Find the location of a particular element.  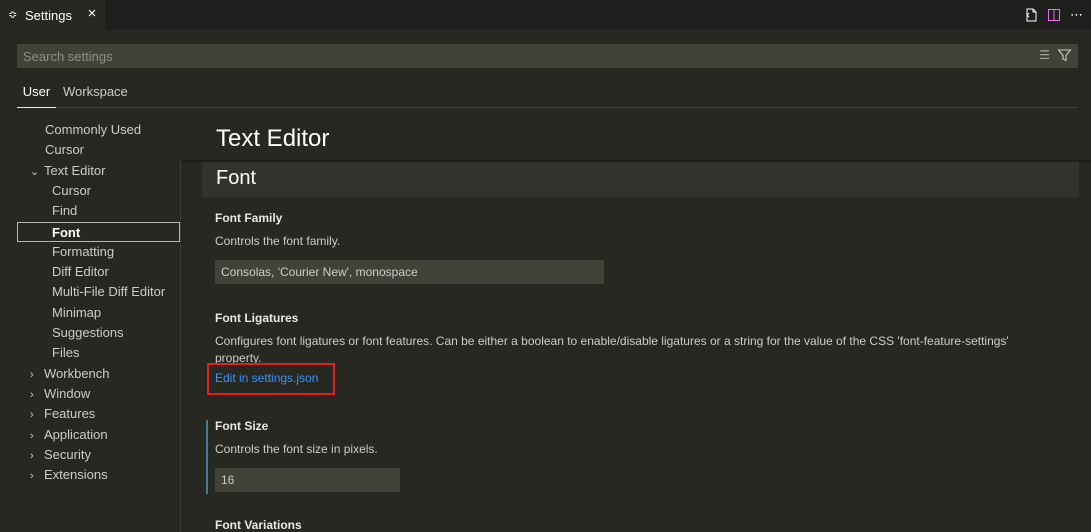

toc-item-label: Workbench is located at coordinates (77, 373).